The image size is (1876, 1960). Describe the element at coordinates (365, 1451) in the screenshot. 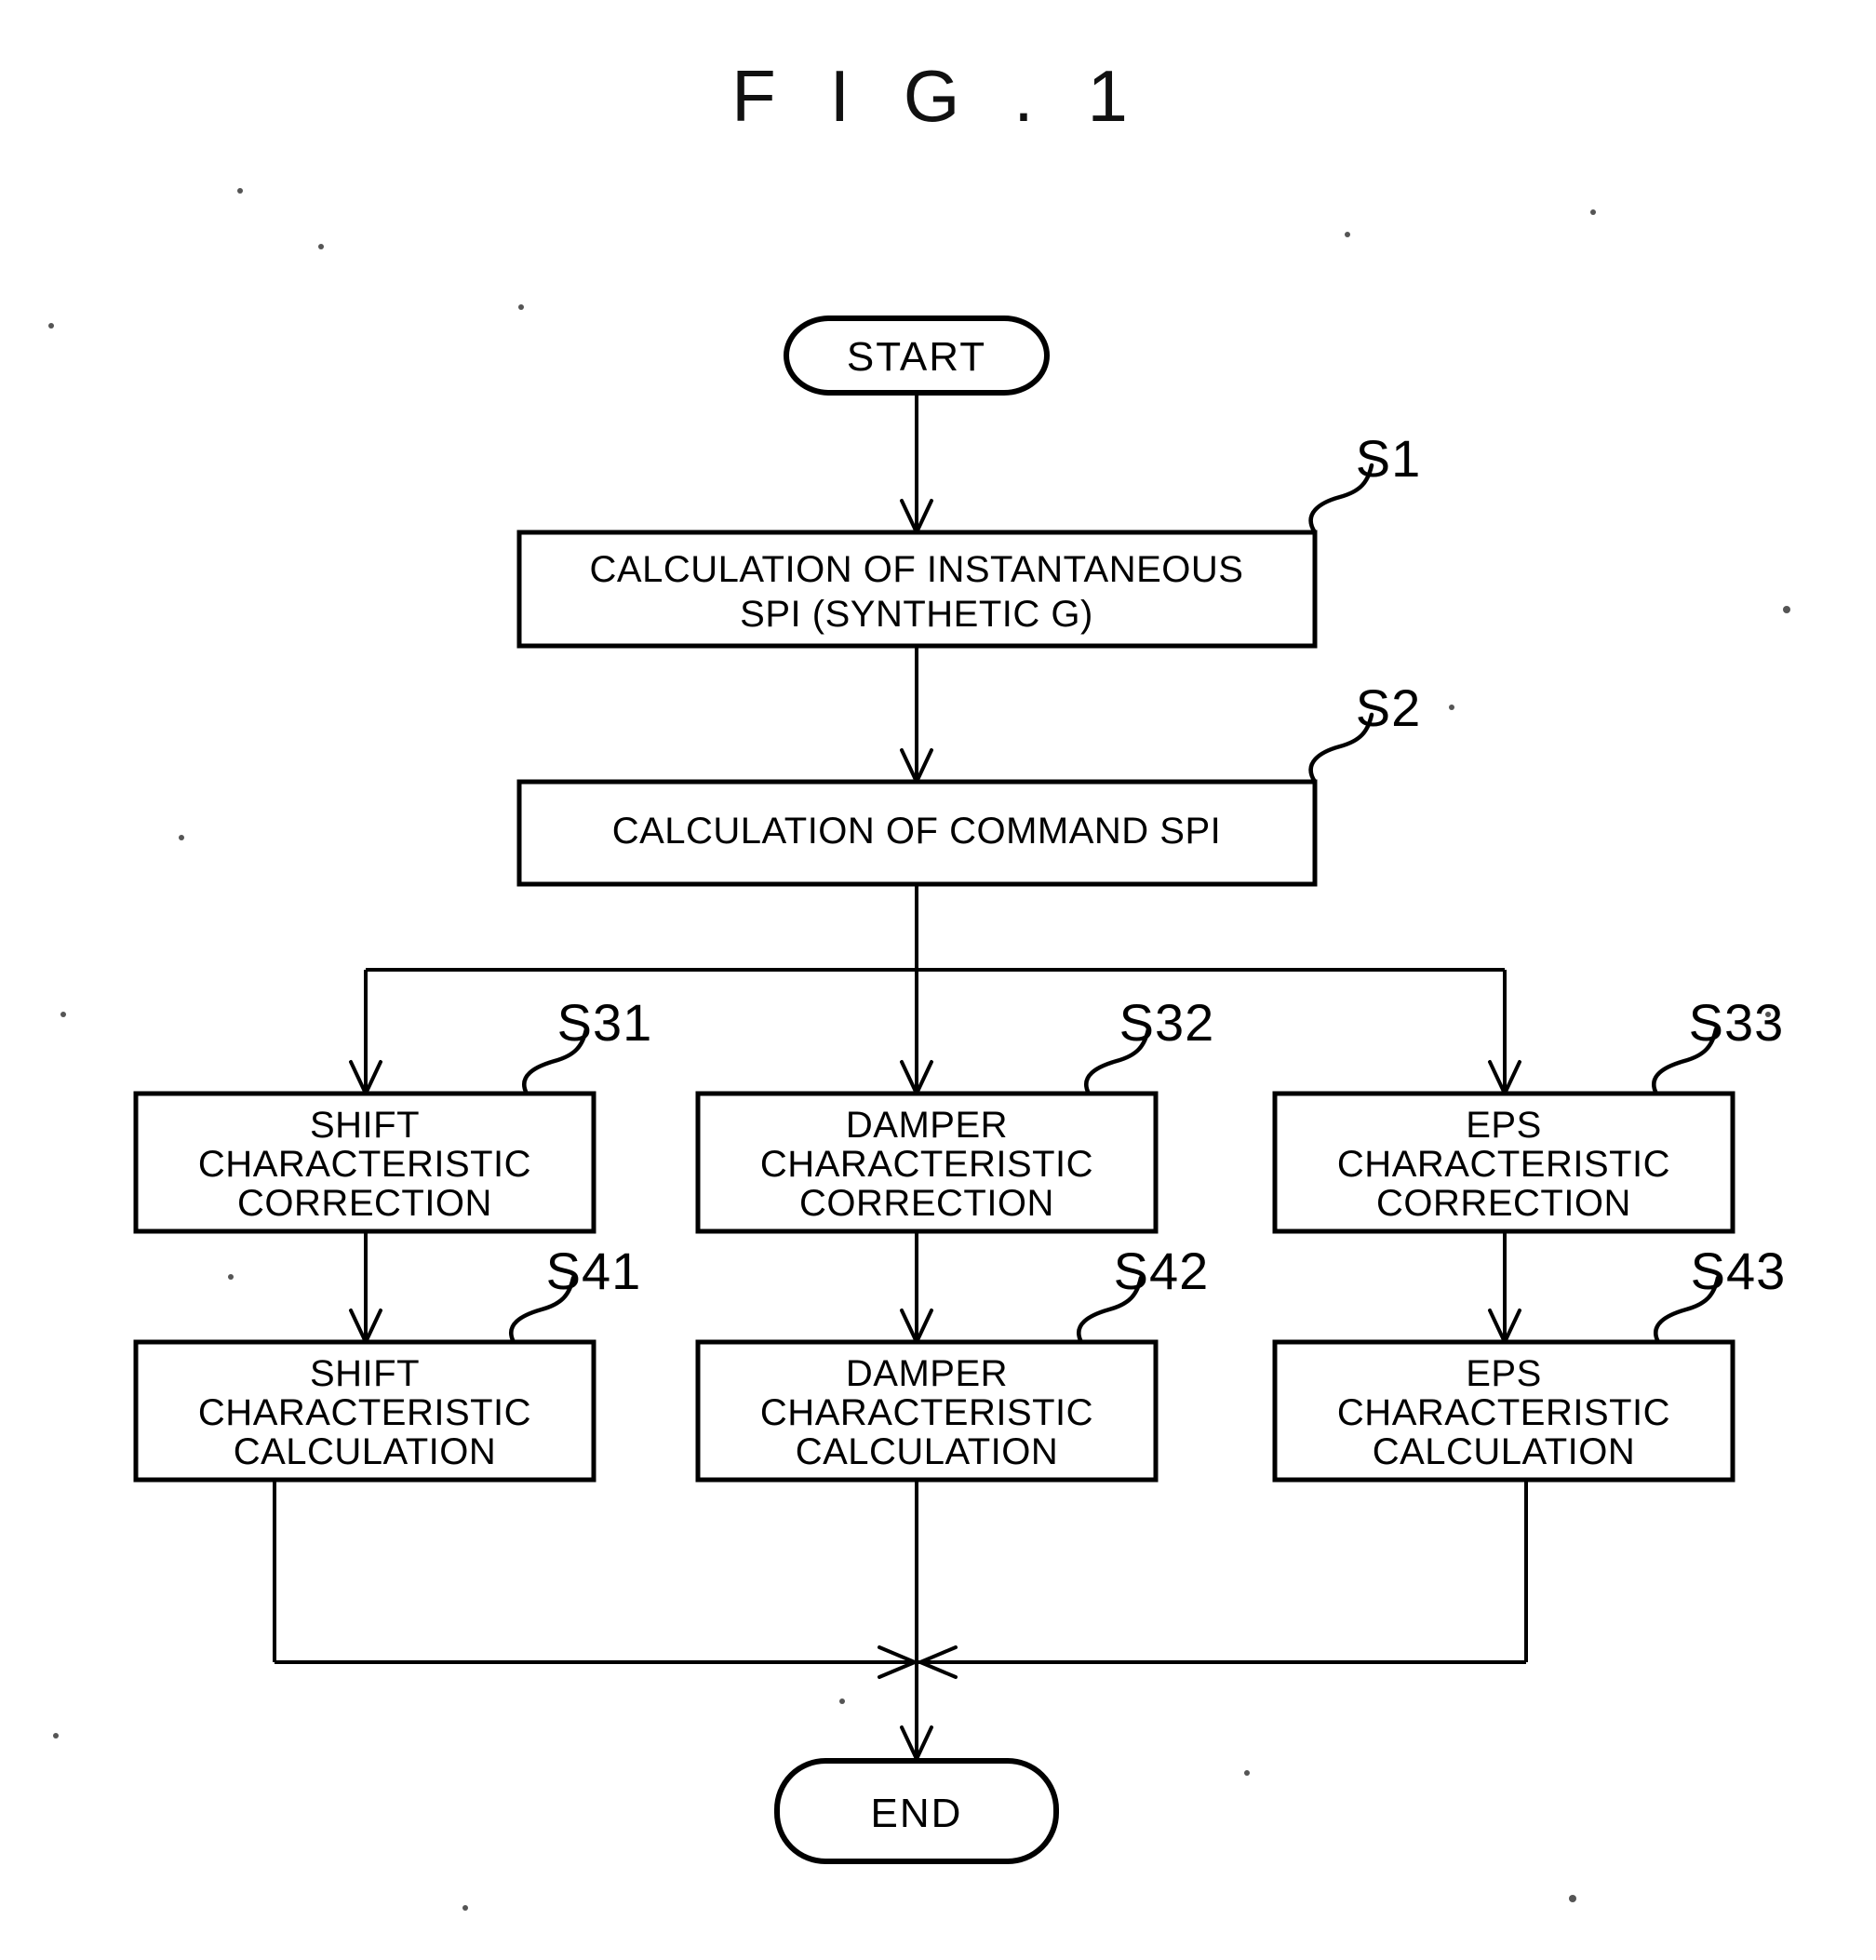

I see `s41-line3: CALCULATION` at that location.